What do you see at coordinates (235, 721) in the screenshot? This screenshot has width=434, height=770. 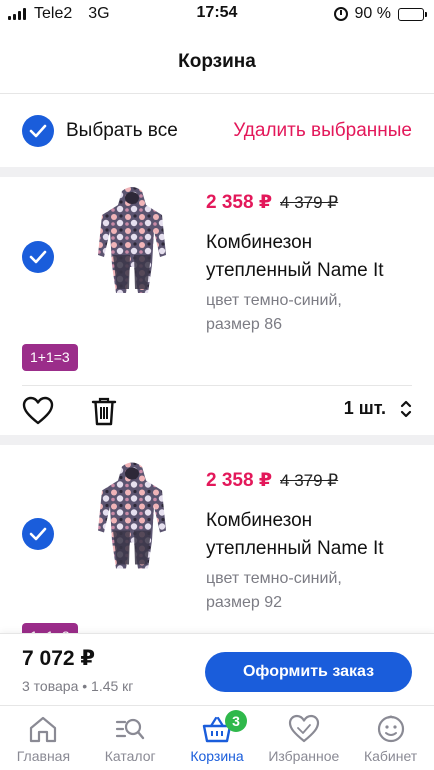 I see `cart-count-badge: 3` at bounding box center [235, 721].